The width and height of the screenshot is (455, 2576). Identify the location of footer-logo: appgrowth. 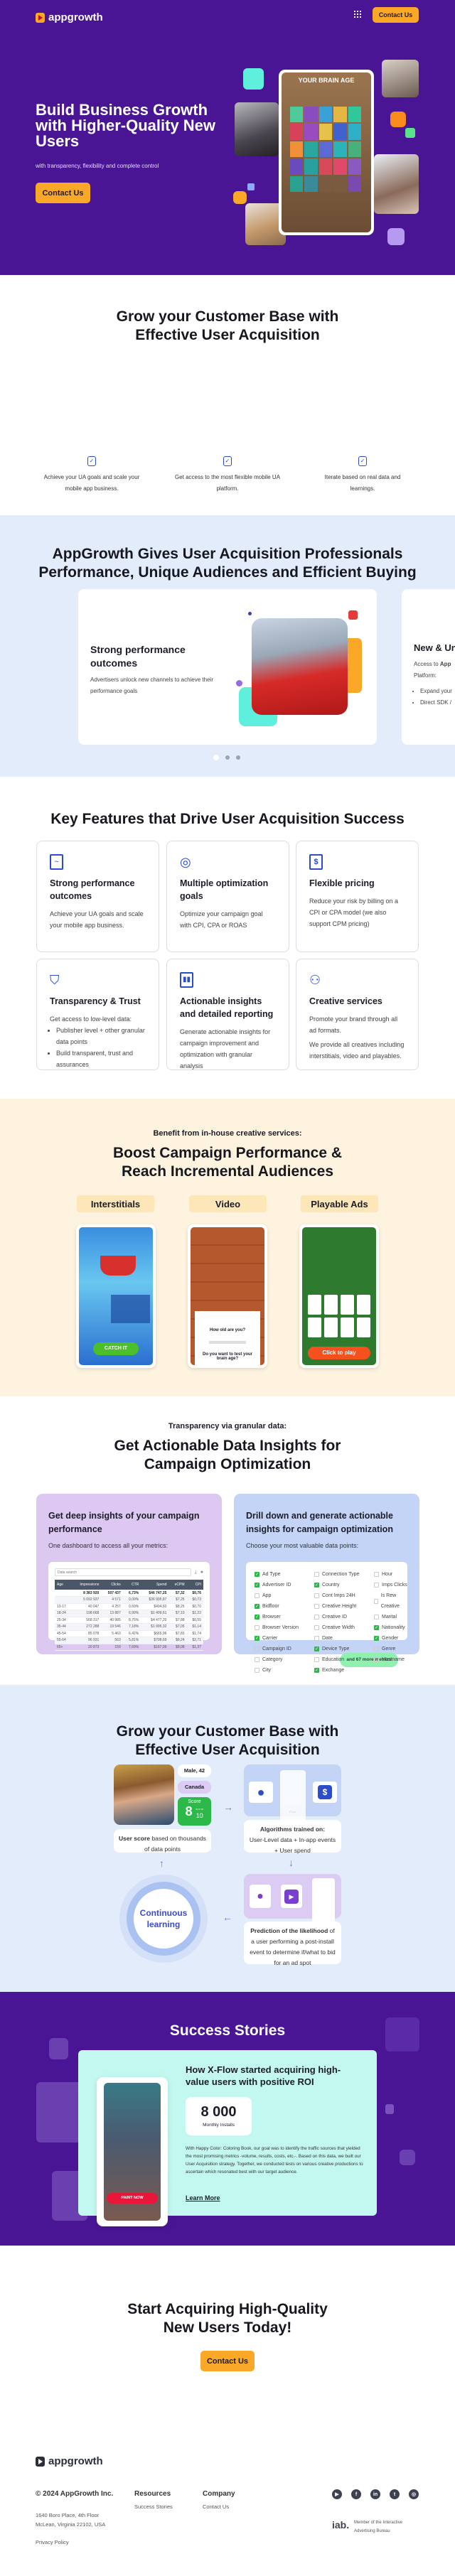
(69, 2461).